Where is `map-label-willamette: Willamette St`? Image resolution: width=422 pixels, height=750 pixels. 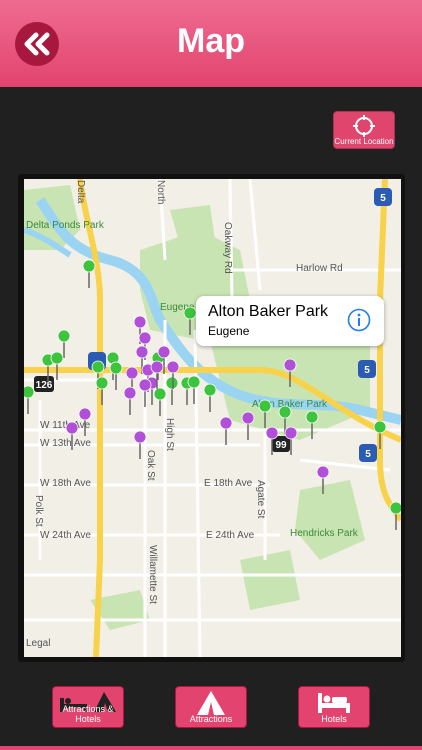
map-label-willamette: Willamette St is located at coordinates (152, 574).